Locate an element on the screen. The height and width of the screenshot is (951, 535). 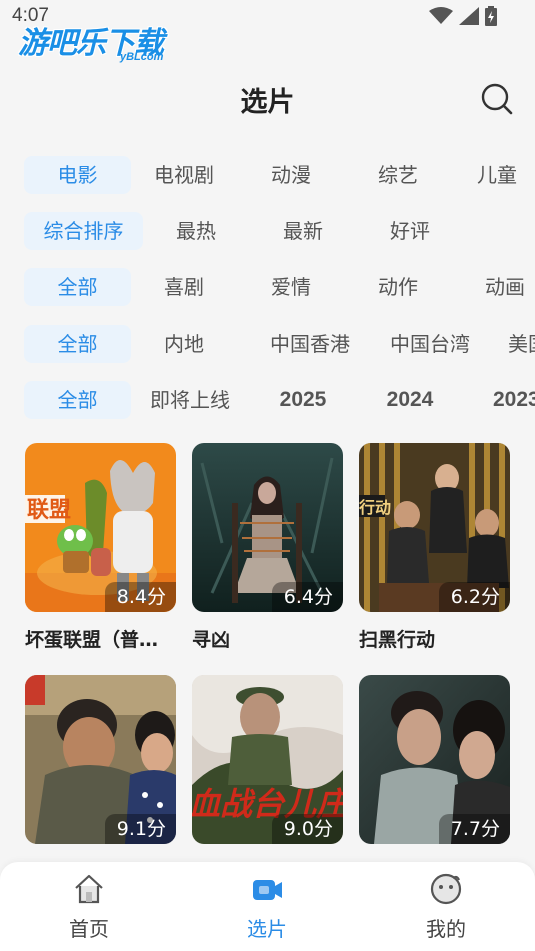
chip-genre-animation: 动画 is located at coordinates (510, 287).